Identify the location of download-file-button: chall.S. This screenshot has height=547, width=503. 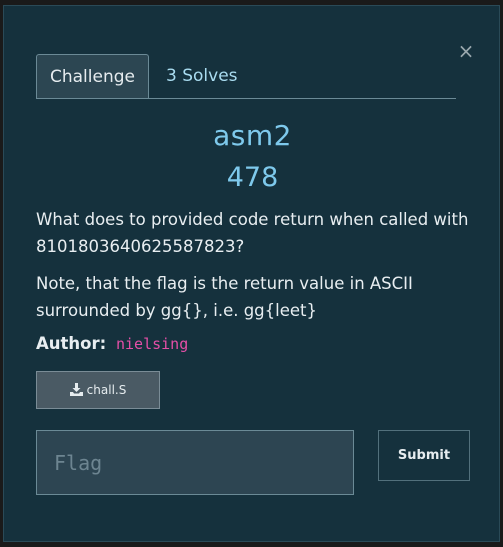
(98, 390).